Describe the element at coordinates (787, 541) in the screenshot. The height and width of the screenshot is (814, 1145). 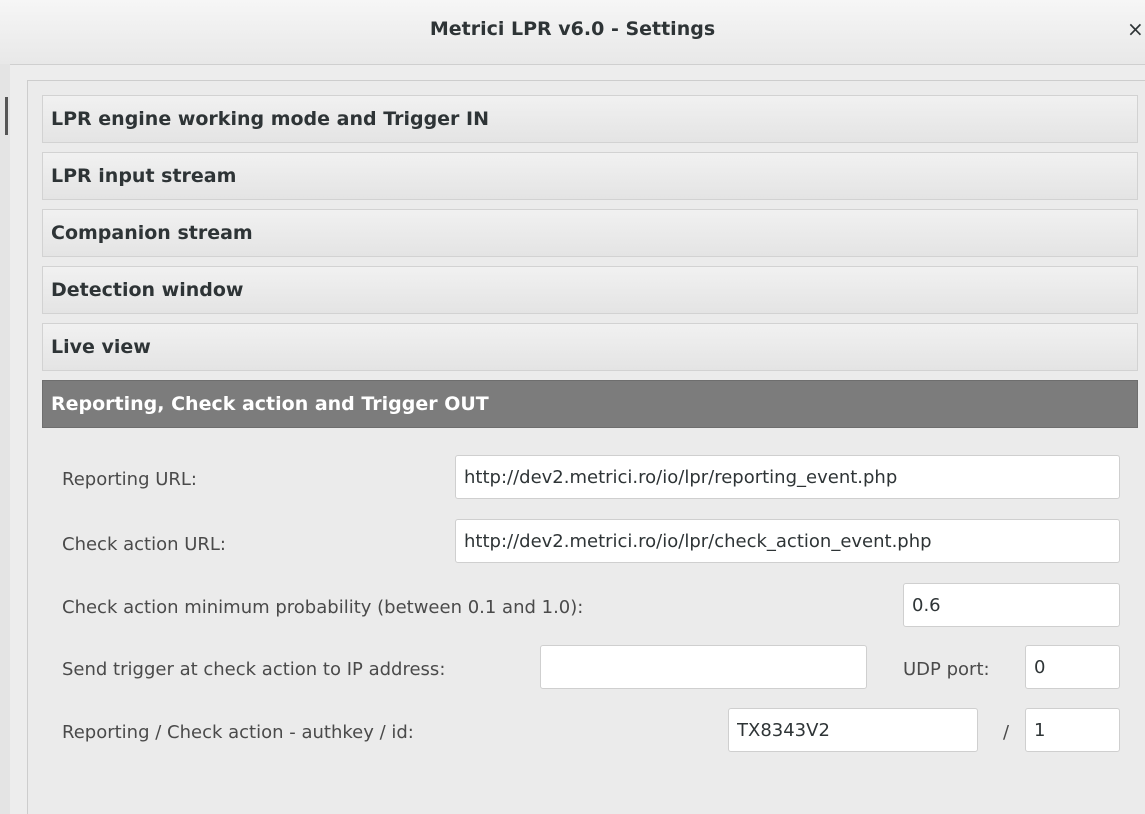
I see `check-action-url-input` at that location.